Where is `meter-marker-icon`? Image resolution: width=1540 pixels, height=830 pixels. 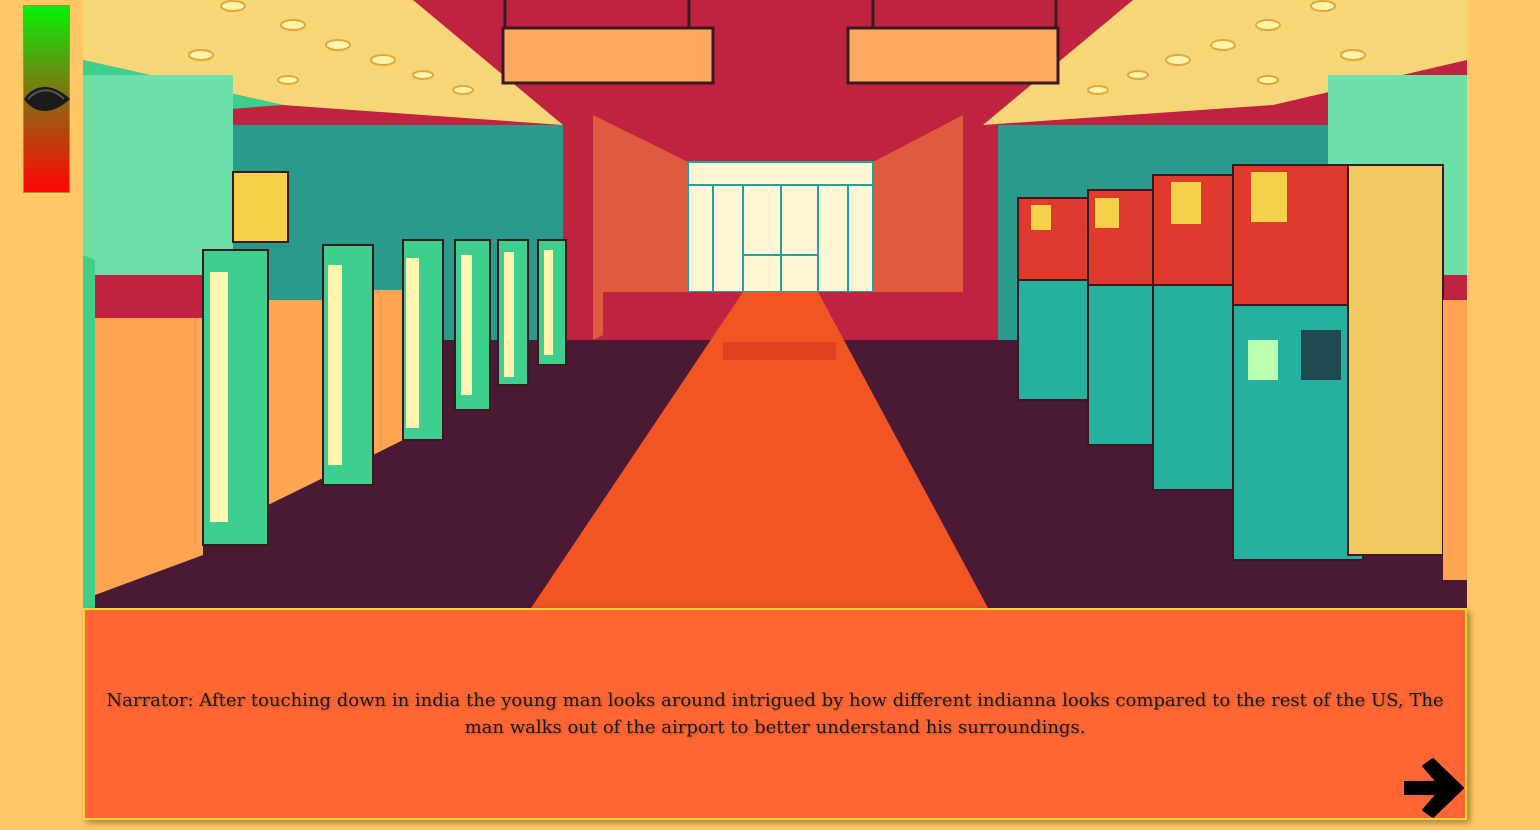 meter-marker-icon is located at coordinates (47, 99).